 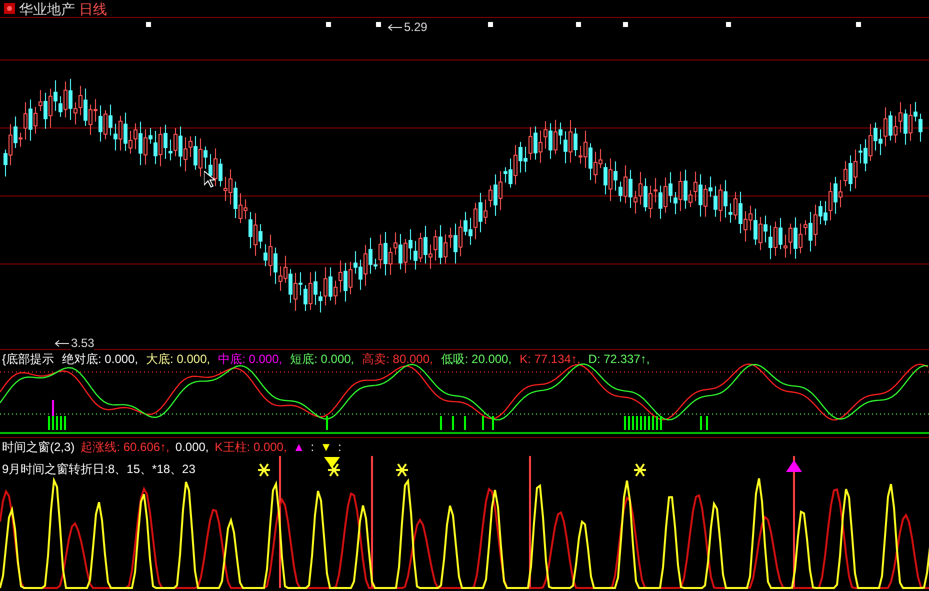 I want to click on indicator-value: 短底: 0.000,, so click(x=322, y=359).